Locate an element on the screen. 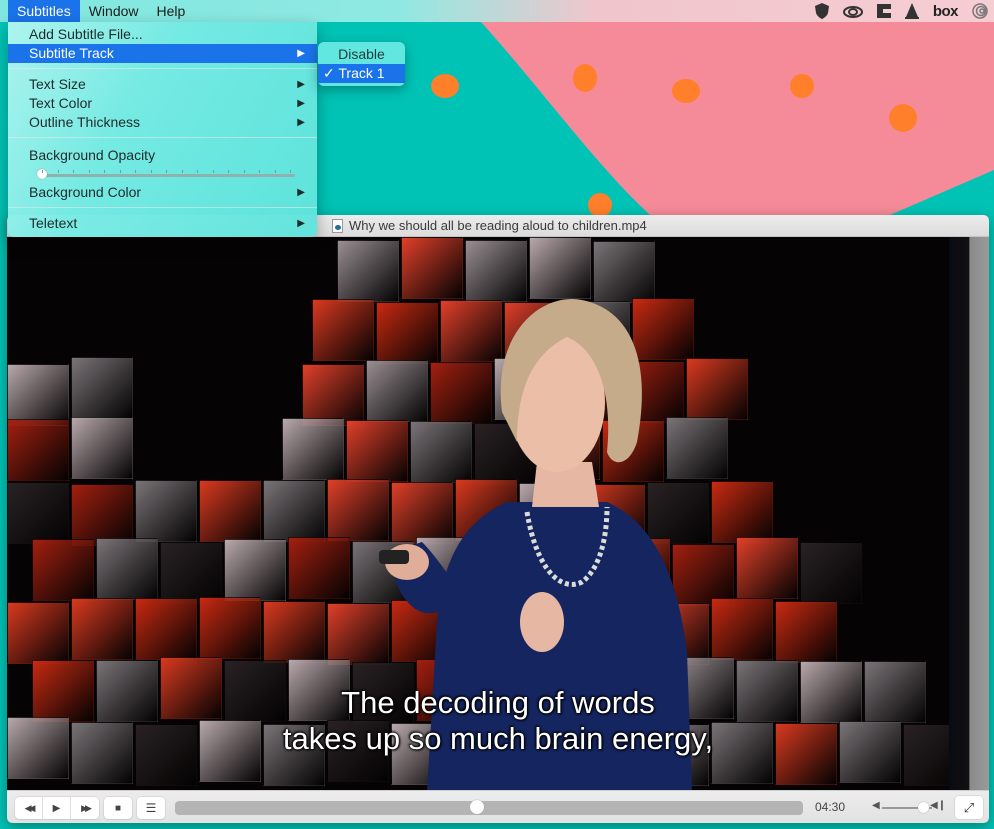 The image size is (994, 829). play-button: ▶ is located at coordinates (57, 808).